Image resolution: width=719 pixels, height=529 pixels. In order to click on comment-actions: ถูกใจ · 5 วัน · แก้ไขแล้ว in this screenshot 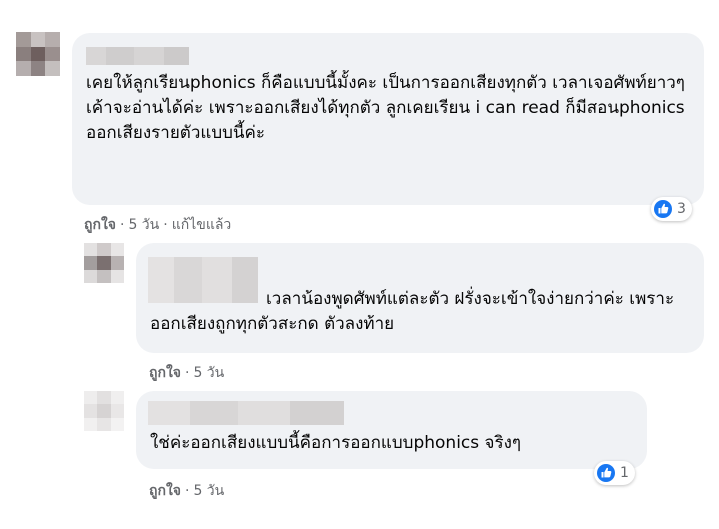, I will do `click(158, 225)`.